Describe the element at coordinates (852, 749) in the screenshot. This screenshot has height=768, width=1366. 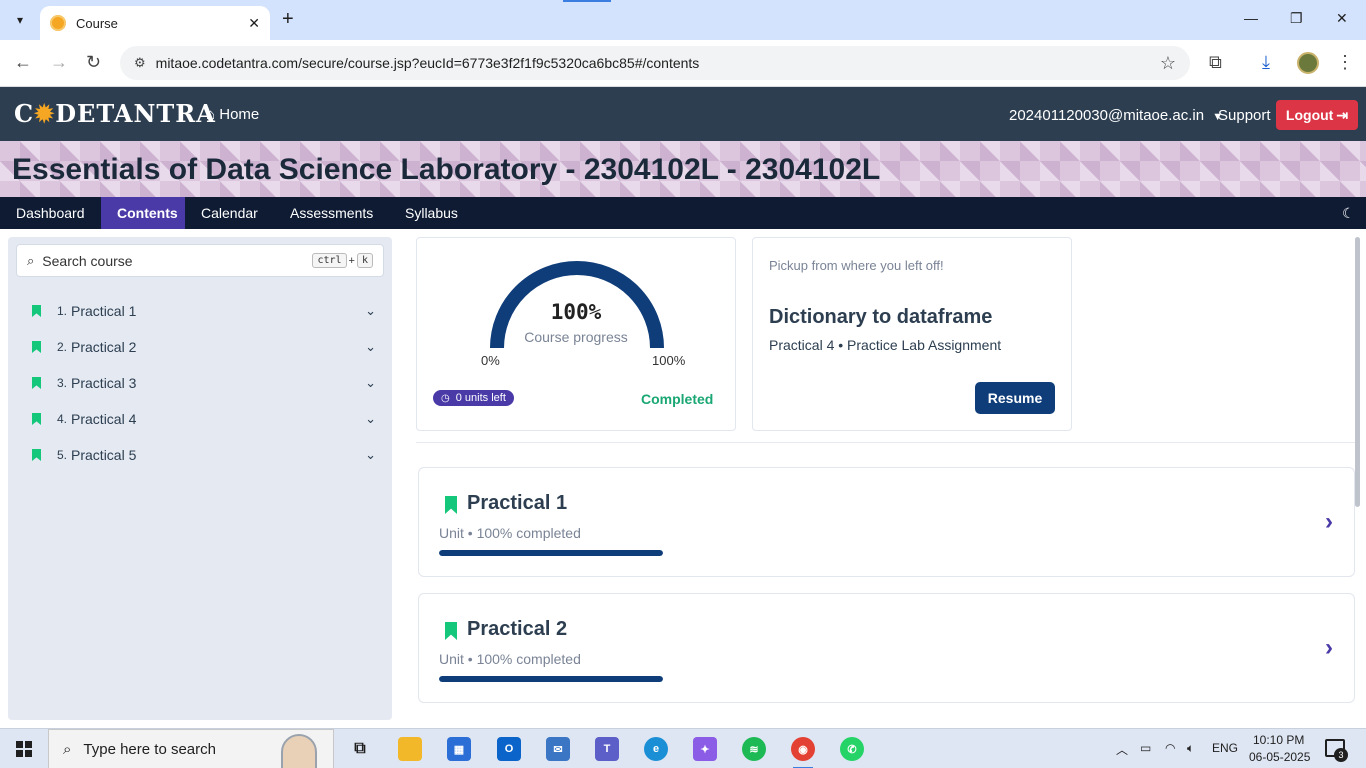
I see `whatsapp-icon: ✆` at that location.